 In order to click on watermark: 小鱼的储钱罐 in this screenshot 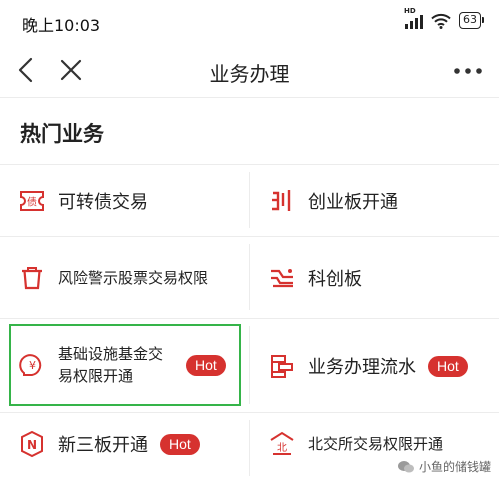, I will do `click(444, 466)`.